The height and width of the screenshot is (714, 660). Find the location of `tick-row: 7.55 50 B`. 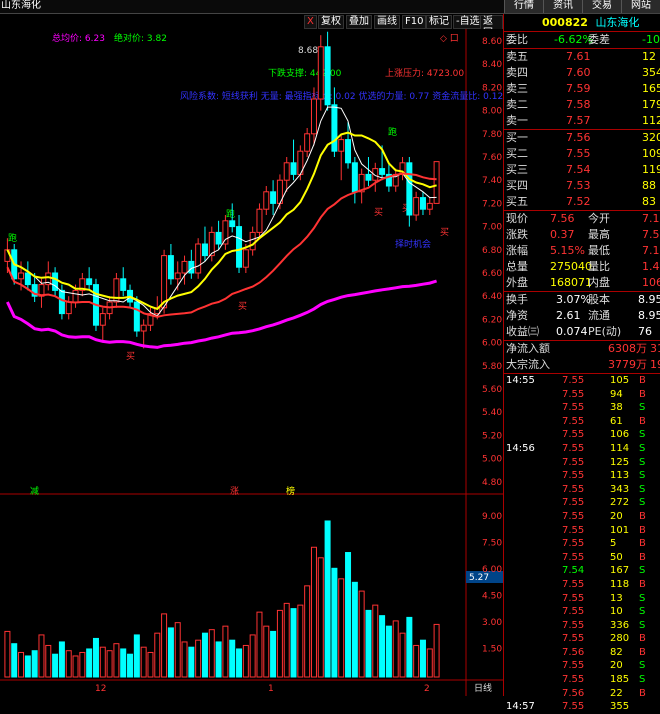

tick-row: 7.55 50 B is located at coordinates (582, 558).